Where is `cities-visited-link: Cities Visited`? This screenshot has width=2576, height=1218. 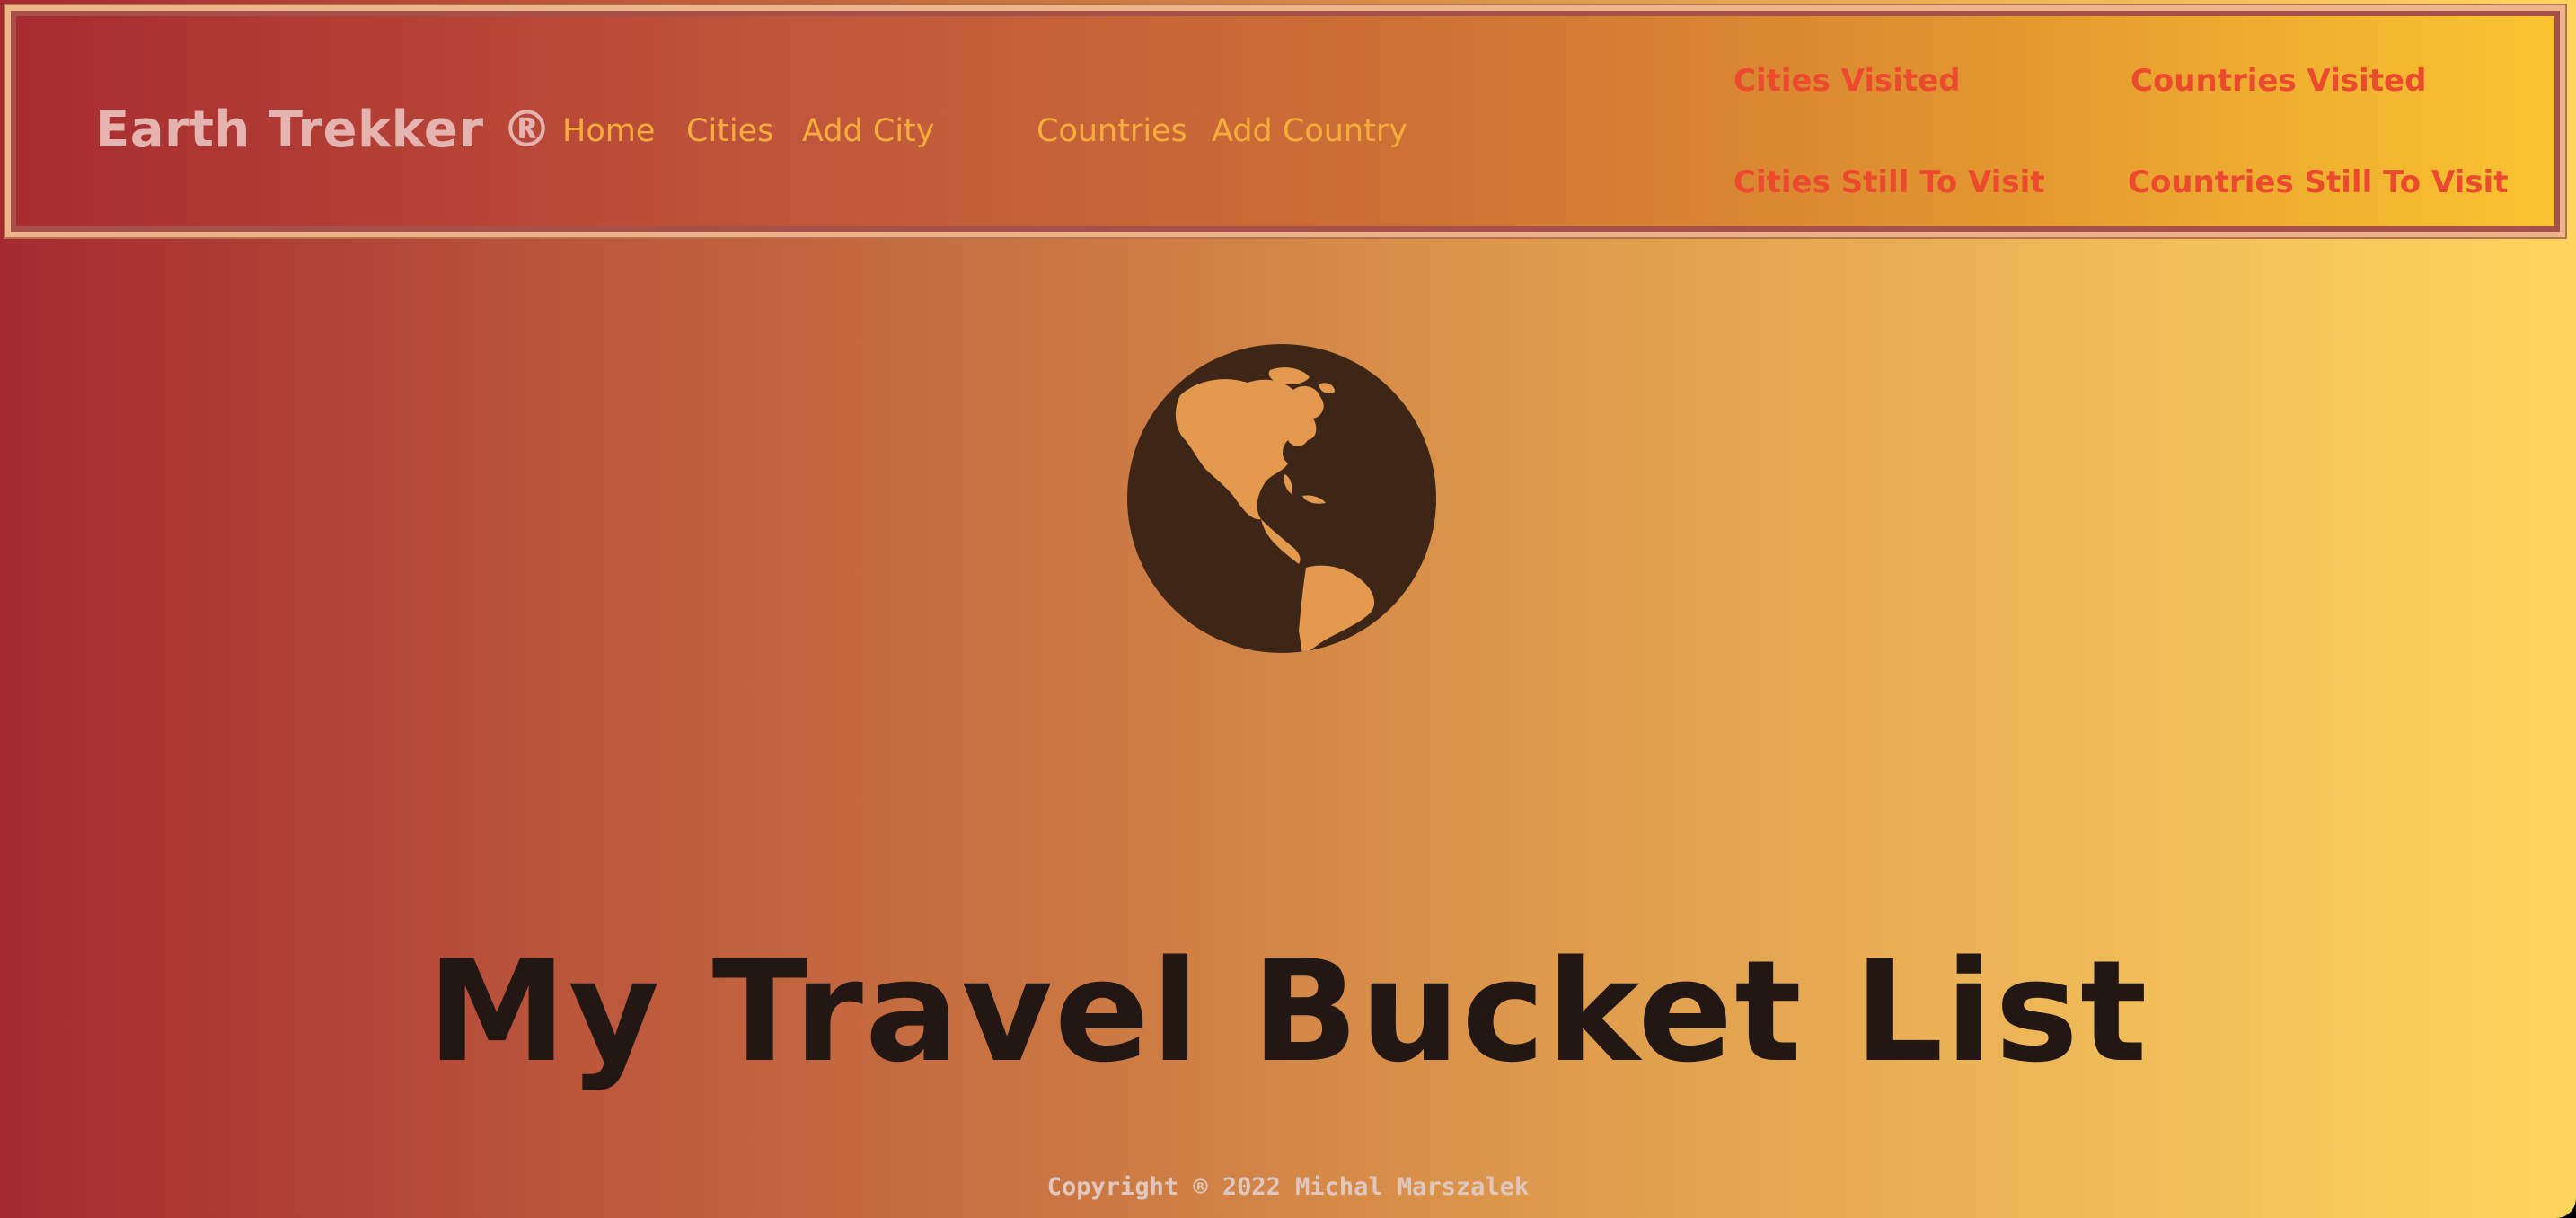 cities-visited-link: Cities Visited is located at coordinates (1847, 81).